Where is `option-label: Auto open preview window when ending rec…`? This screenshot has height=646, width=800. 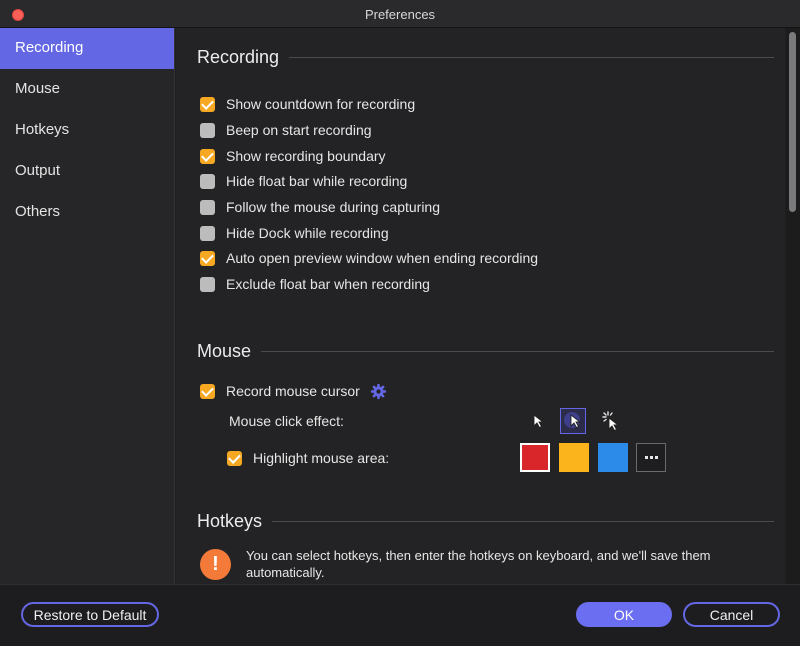 option-label: Auto open preview window when ending rec… is located at coordinates (382, 258).